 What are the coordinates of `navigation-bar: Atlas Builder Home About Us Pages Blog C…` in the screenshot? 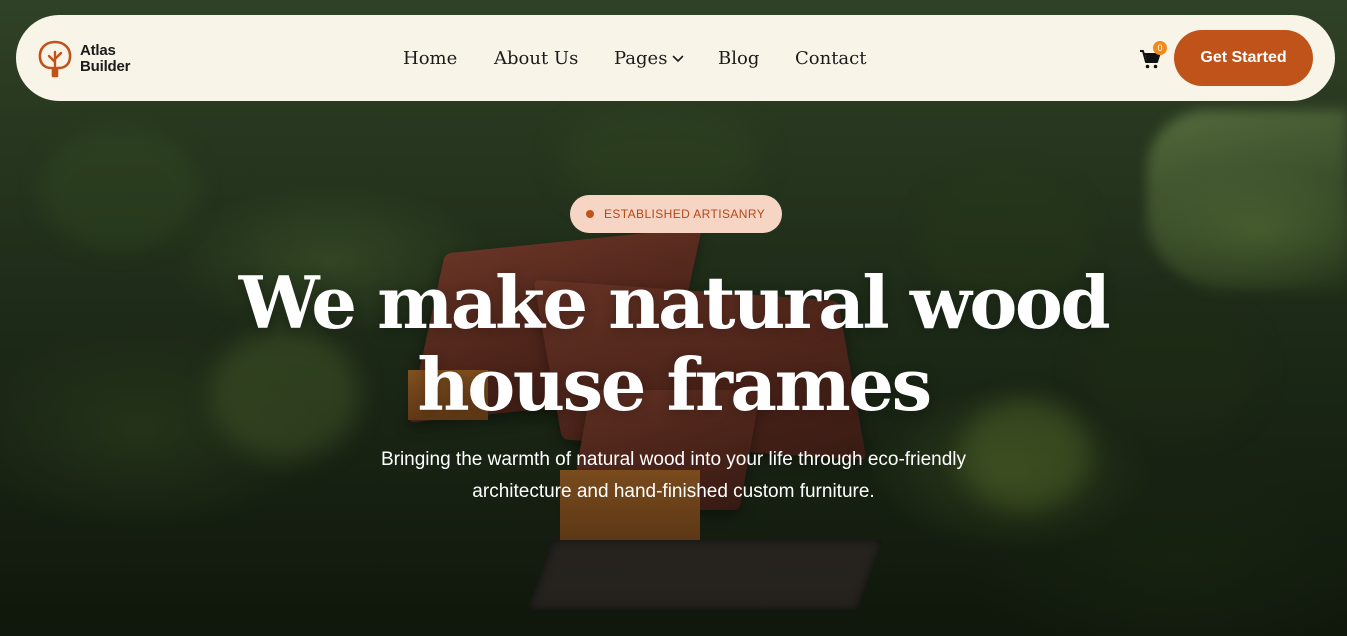 It's located at (675, 58).